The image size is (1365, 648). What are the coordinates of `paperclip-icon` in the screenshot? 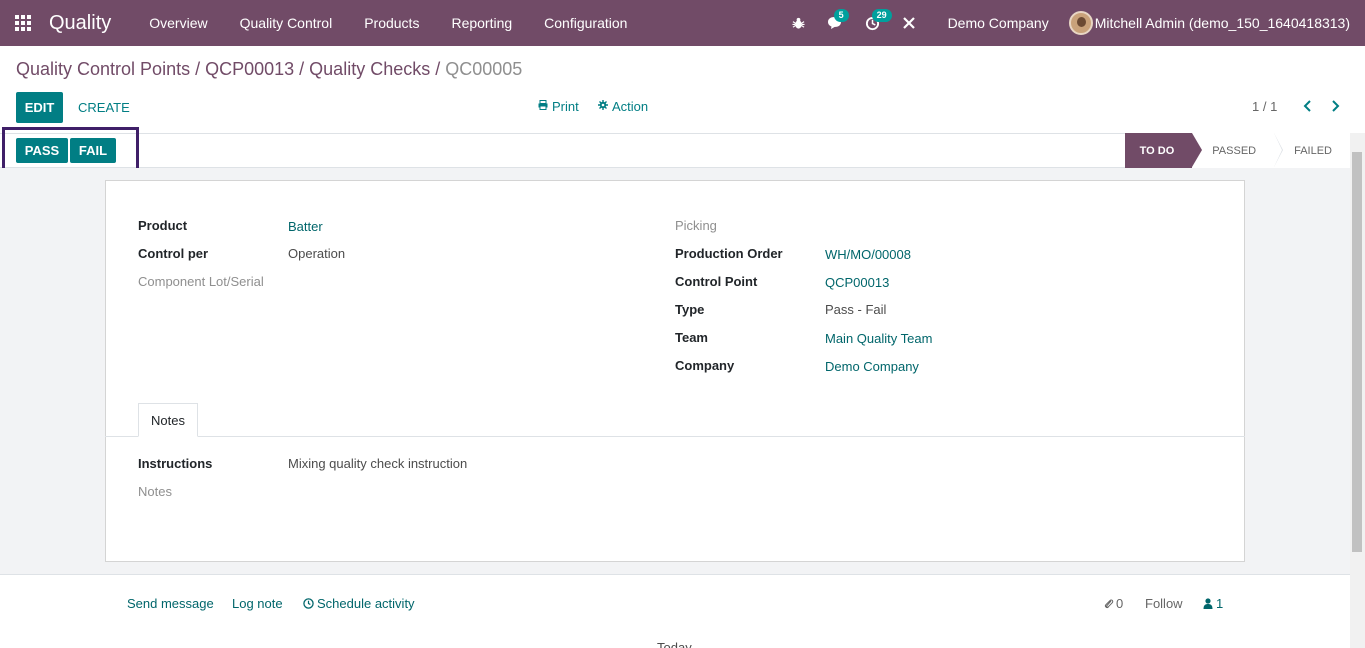 It's located at (1109, 604).